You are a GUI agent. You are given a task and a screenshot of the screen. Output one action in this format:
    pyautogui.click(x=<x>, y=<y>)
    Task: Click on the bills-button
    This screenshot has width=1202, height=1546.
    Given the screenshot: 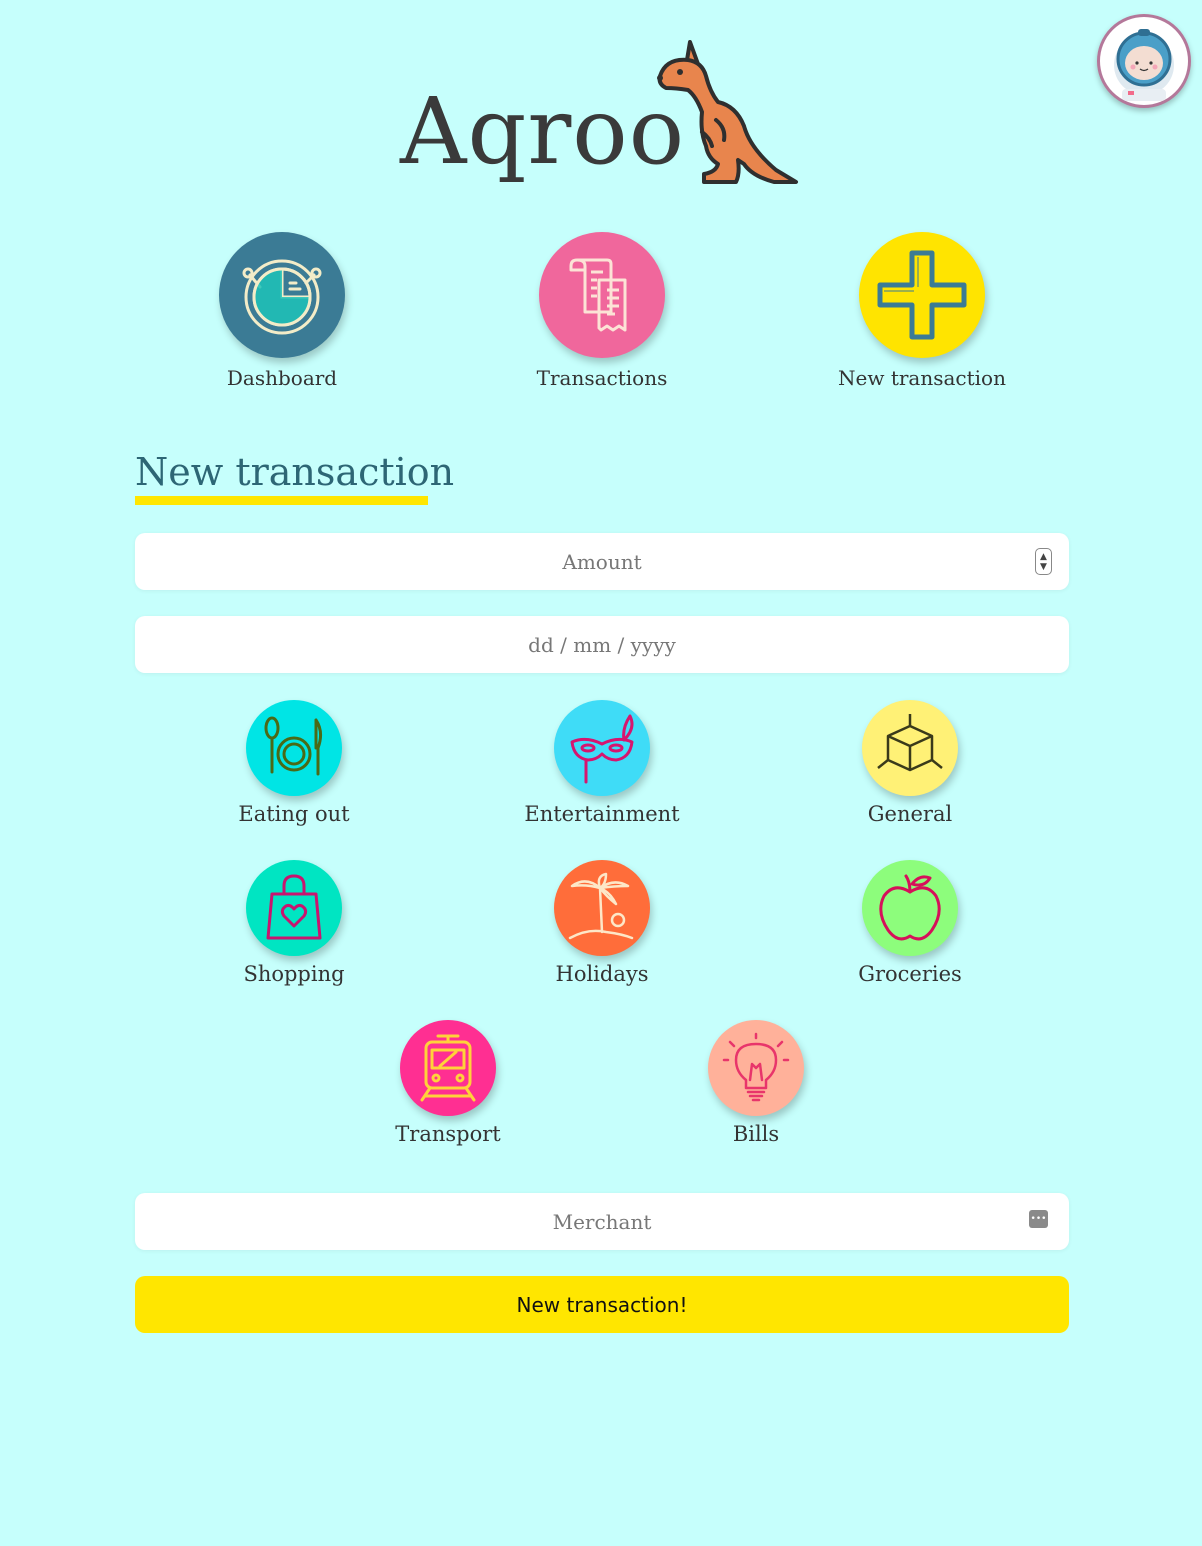 What is the action you would take?
    pyautogui.click(x=756, y=1068)
    